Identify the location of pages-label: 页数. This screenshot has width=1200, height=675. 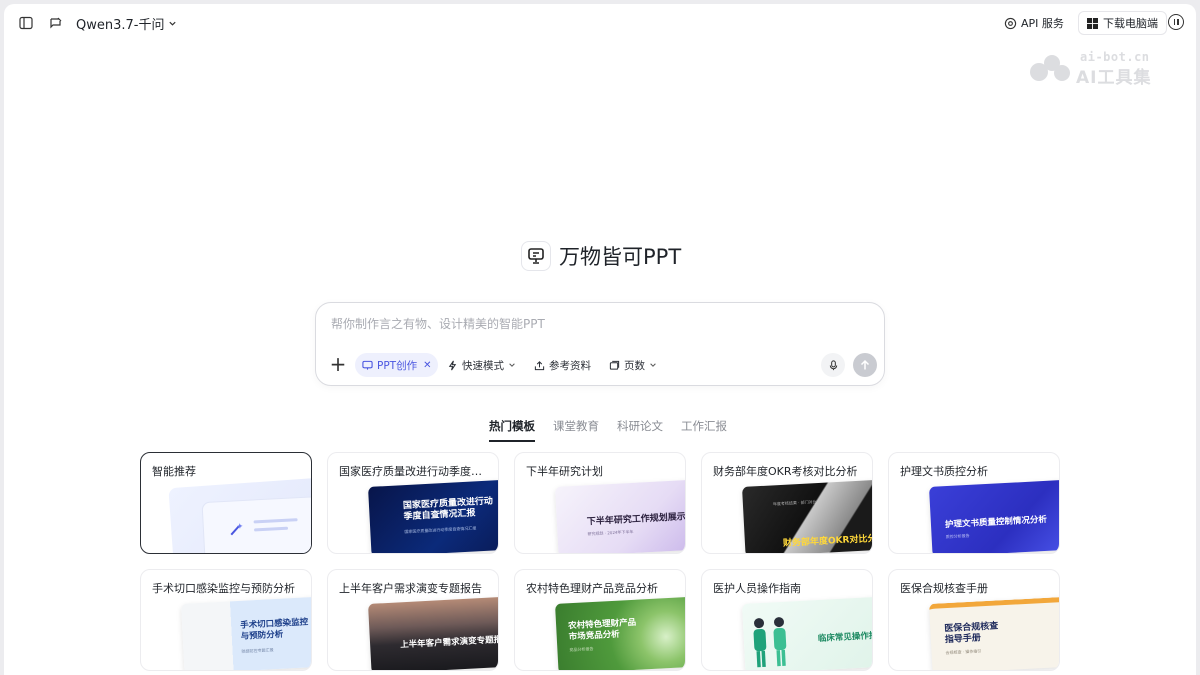
(634, 365).